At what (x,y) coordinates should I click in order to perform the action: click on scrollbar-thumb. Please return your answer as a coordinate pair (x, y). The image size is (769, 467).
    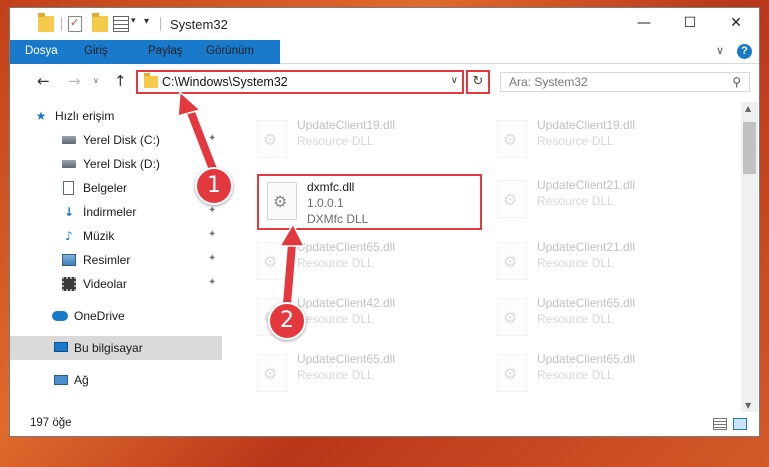
    Looking at the image, I should click on (749, 148).